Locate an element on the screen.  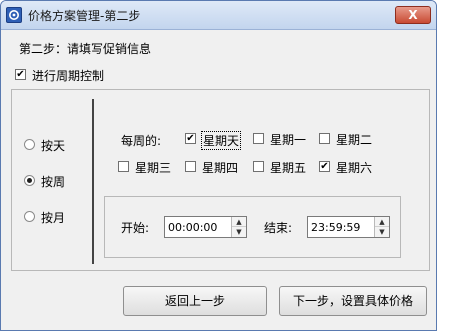
day-friday-label: 星期五 is located at coordinates (288, 168).